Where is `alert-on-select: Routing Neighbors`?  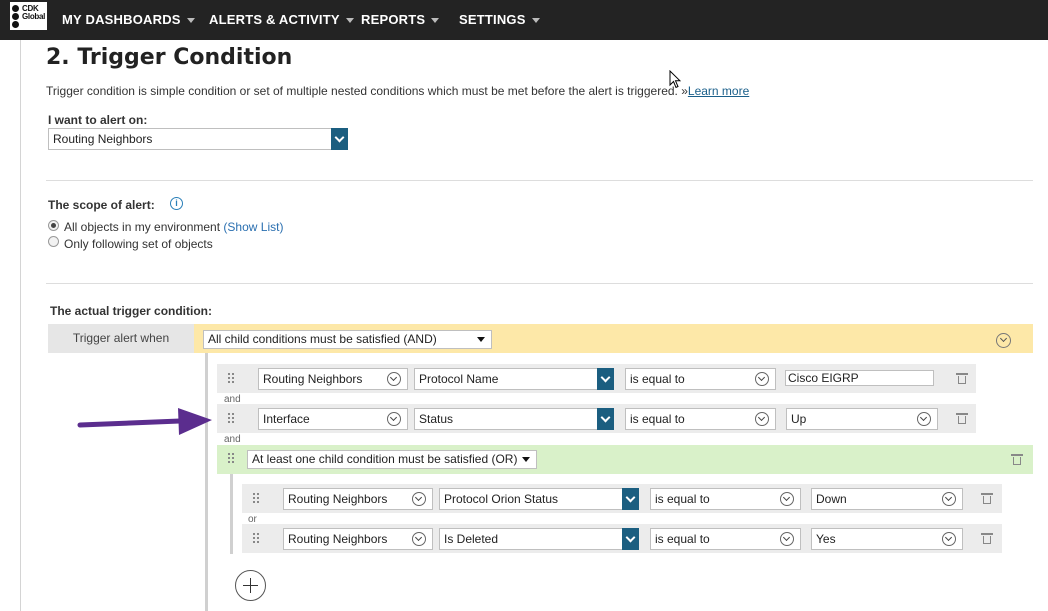
alert-on-select: Routing Neighbors is located at coordinates (198, 139).